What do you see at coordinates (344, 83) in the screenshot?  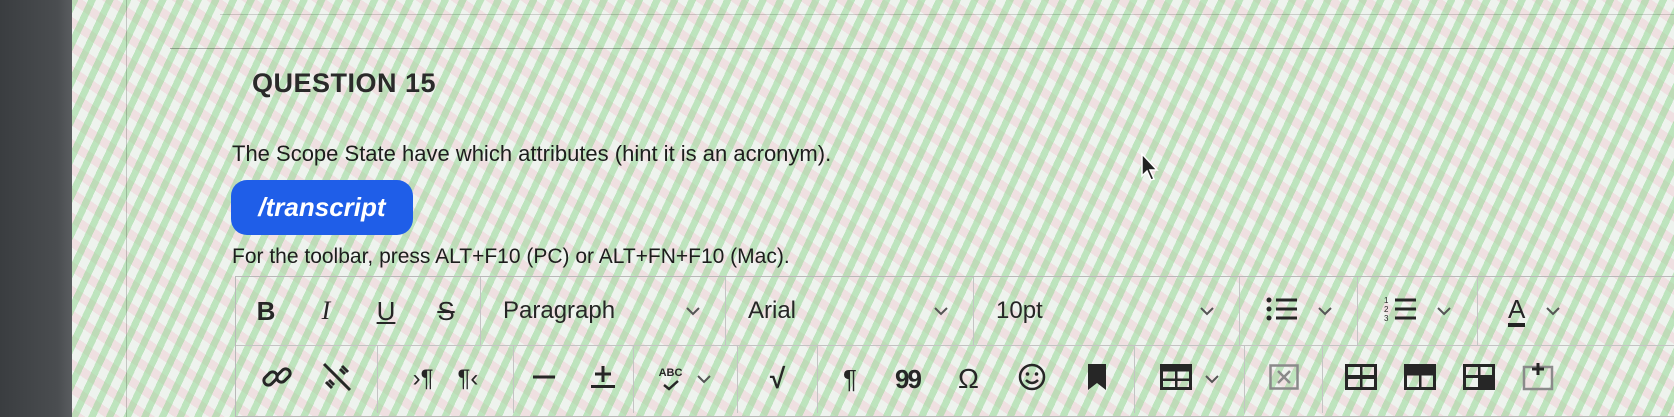 I see `question-title: QUESTION 15` at bounding box center [344, 83].